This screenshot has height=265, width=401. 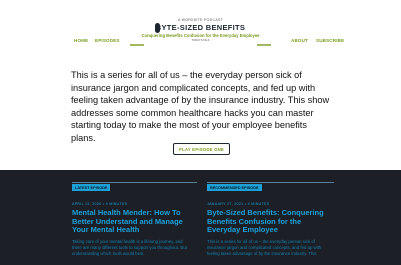 I want to click on episode-meta: APRIL 13, 2020 • 9 MINUTES, so click(x=100, y=204).